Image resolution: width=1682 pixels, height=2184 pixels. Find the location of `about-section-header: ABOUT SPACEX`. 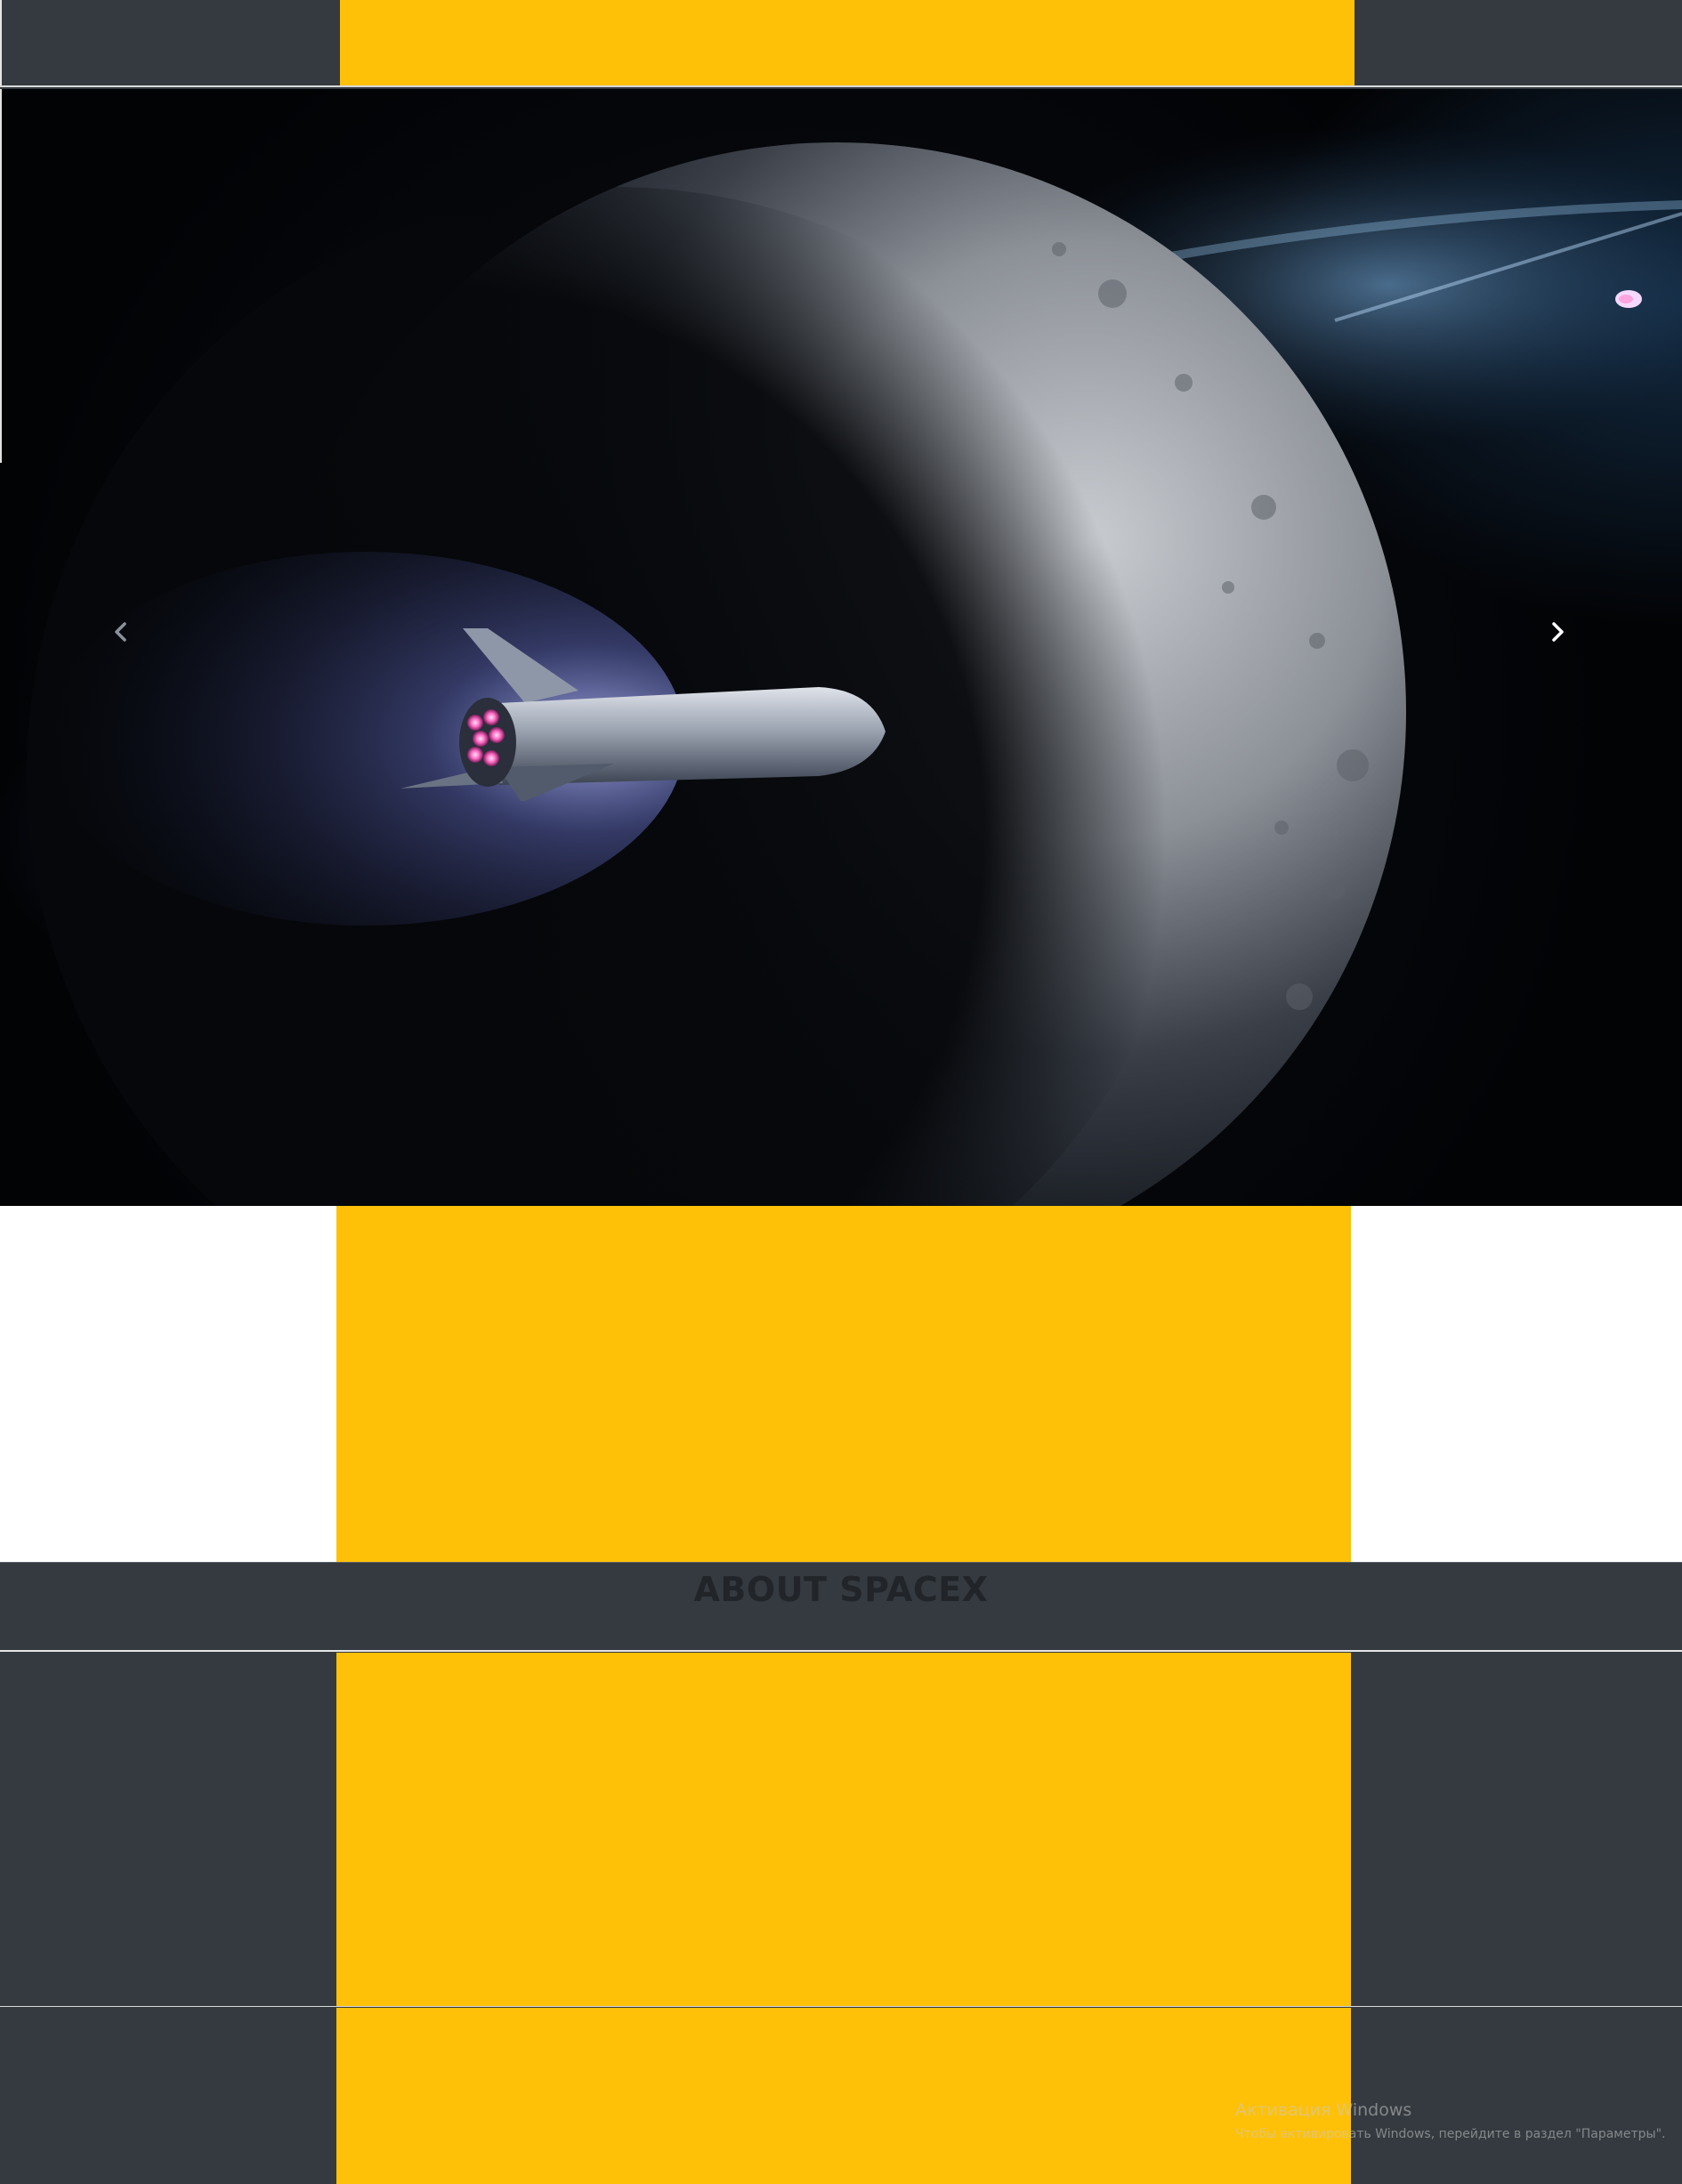

about-section-header: ABOUT SPACEX is located at coordinates (841, 1607).